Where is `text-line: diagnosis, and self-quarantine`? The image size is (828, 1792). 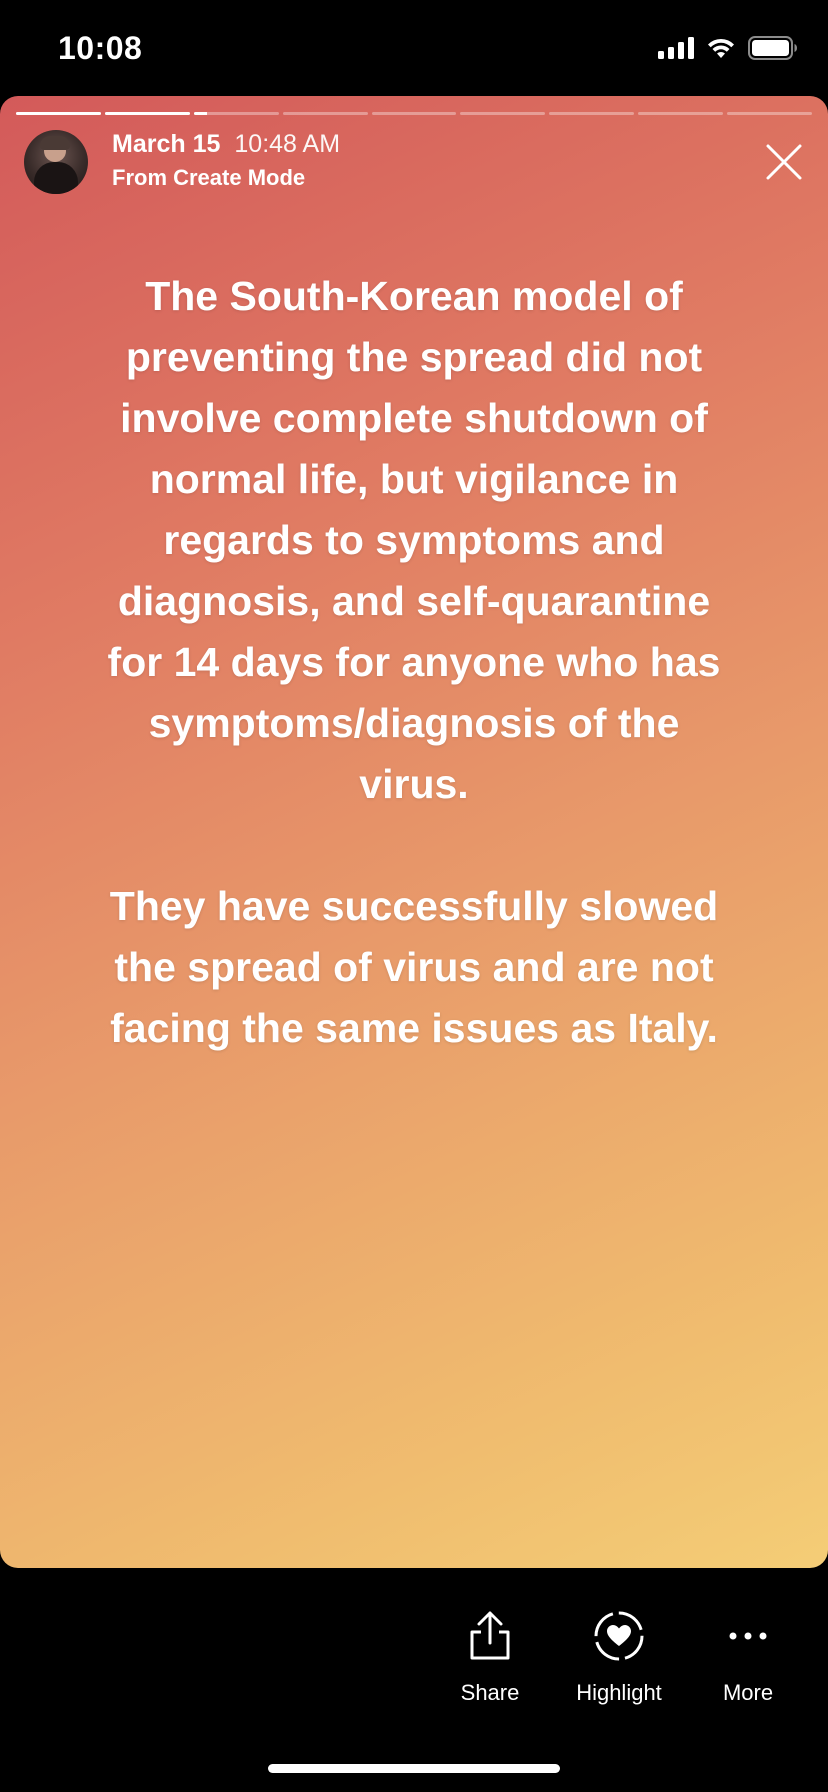
text-line: diagnosis, and self-quarantine is located at coordinates (414, 601).